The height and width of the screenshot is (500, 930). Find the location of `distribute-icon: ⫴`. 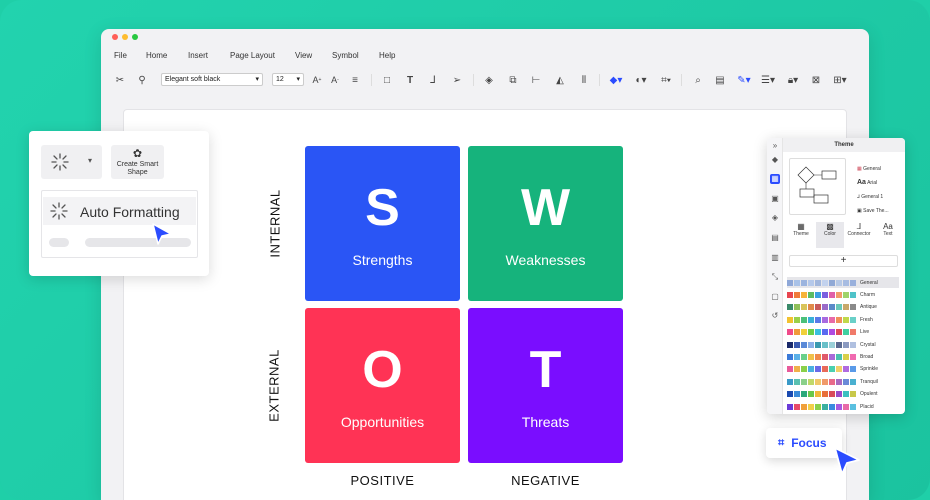

distribute-icon: ⫴ is located at coordinates (584, 80).